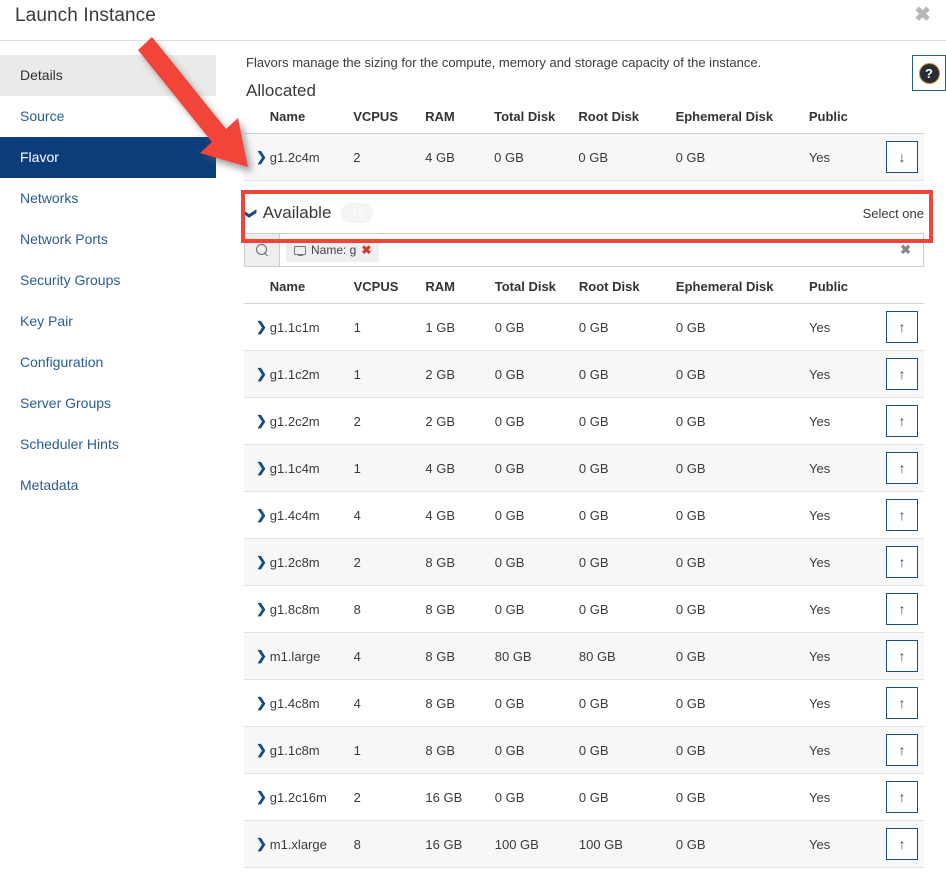 This screenshot has width=946, height=875. Describe the element at coordinates (294, 515) in the screenshot. I see `cell-name: g1.4c4m` at that location.